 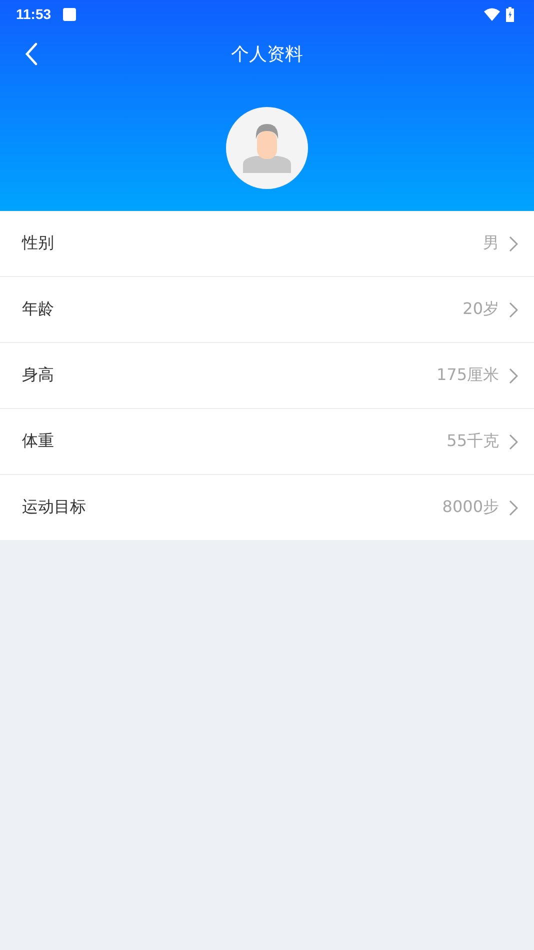 What do you see at coordinates (510, 14) in the screenshot?
I see `battery-icon` at bounding box center [510, 14].